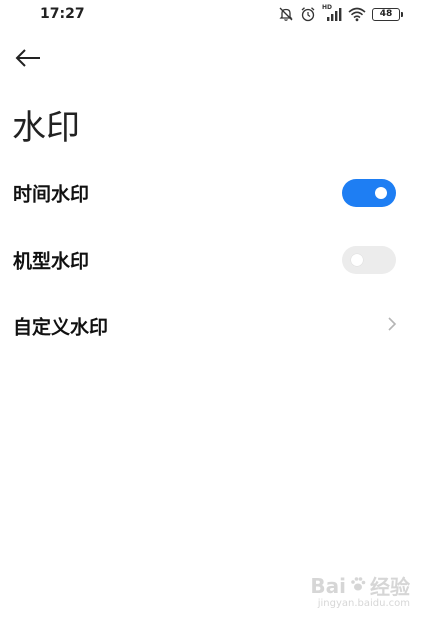 This screenshot has width=438, height=629. What do you see at coordinates (308, 14) in the screenshot?
I see `alarm-icon` at bounding box center [308, 14].